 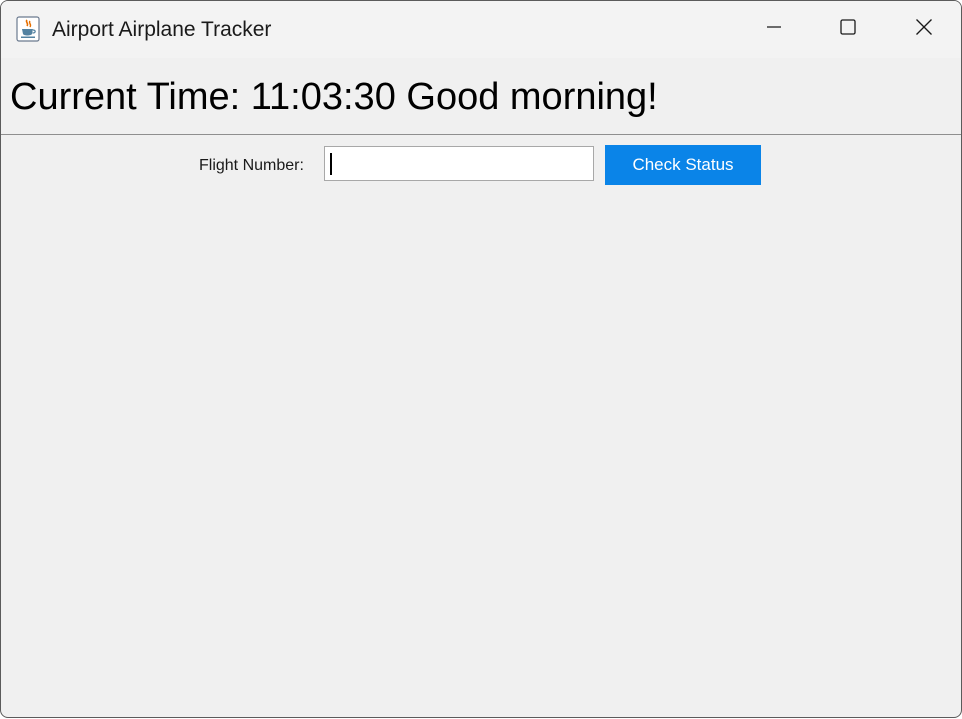 I want to click on minimize-icon, so click(x=774, y=29).